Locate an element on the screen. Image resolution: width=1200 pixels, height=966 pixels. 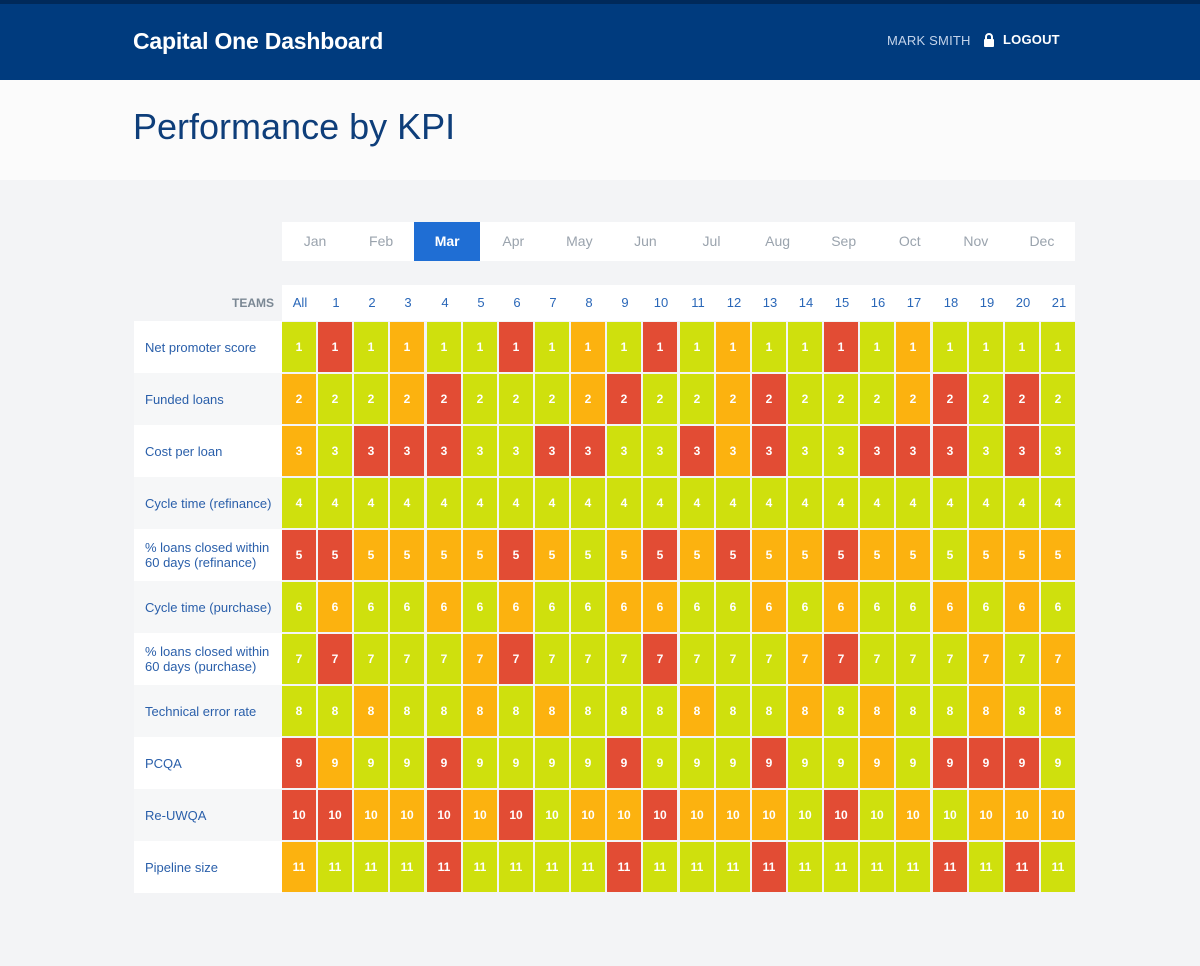
team-header-14: 14 is located at coordinates (806, 303).